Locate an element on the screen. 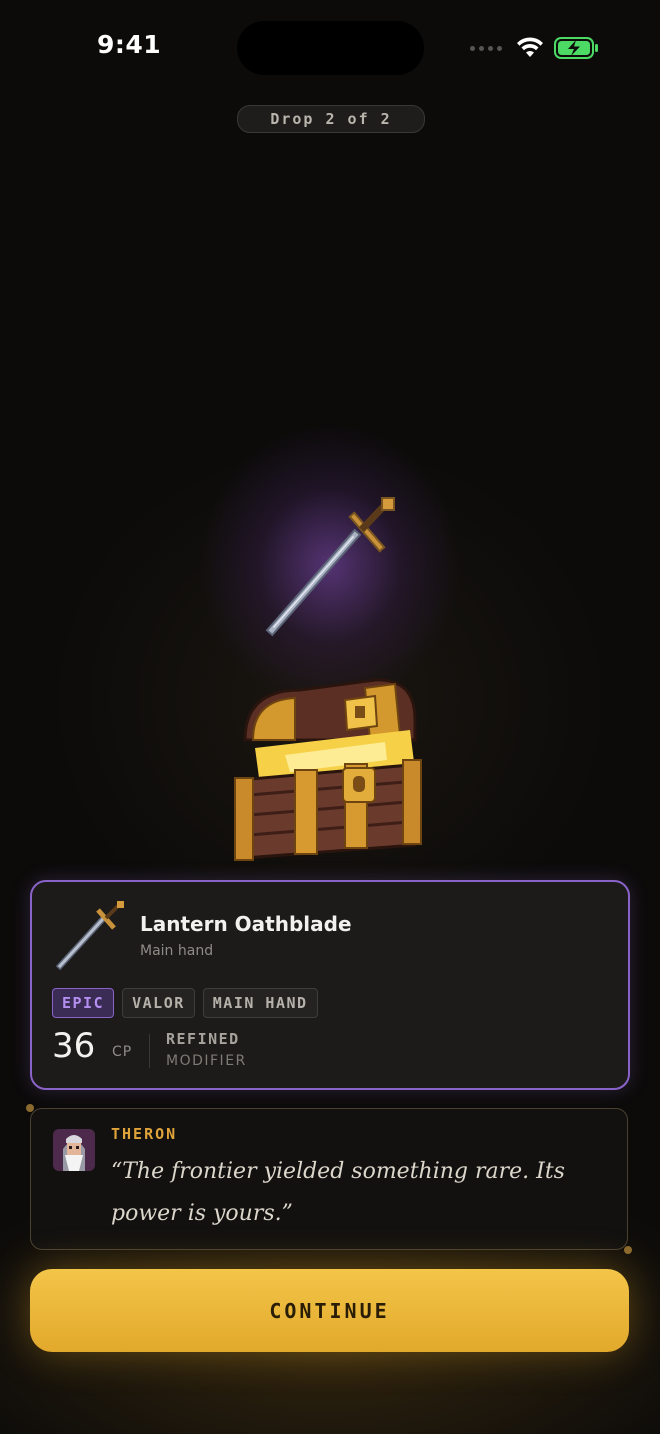 This screenshot has height=1434, width=660. dynamic-island is located at coordinates (330, 48).